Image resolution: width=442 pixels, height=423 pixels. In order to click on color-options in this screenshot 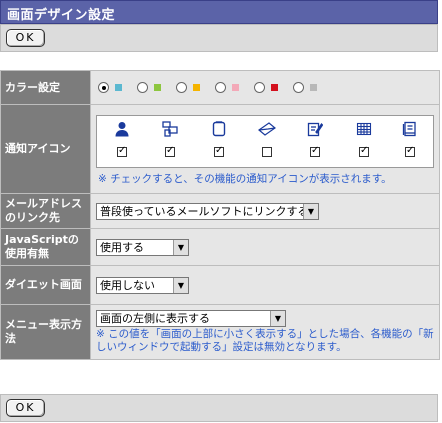, I will do `click(265, 87)`.